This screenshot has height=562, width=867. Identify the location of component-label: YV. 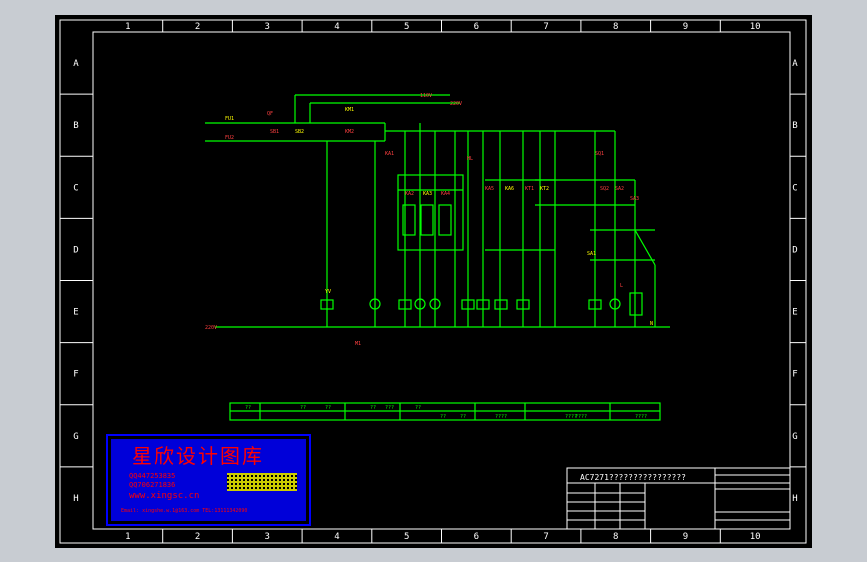
(328, 292).